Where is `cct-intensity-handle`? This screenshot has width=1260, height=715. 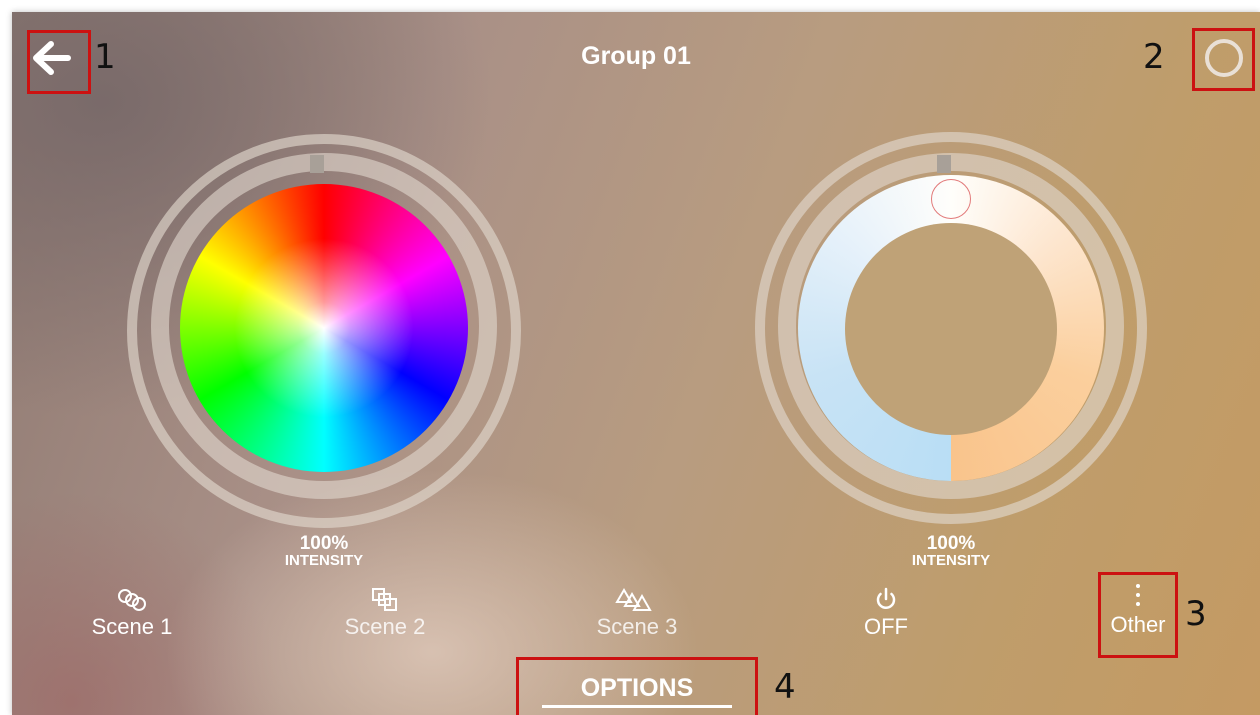
cct-intensity-handle is located at coordinates (944, 164).